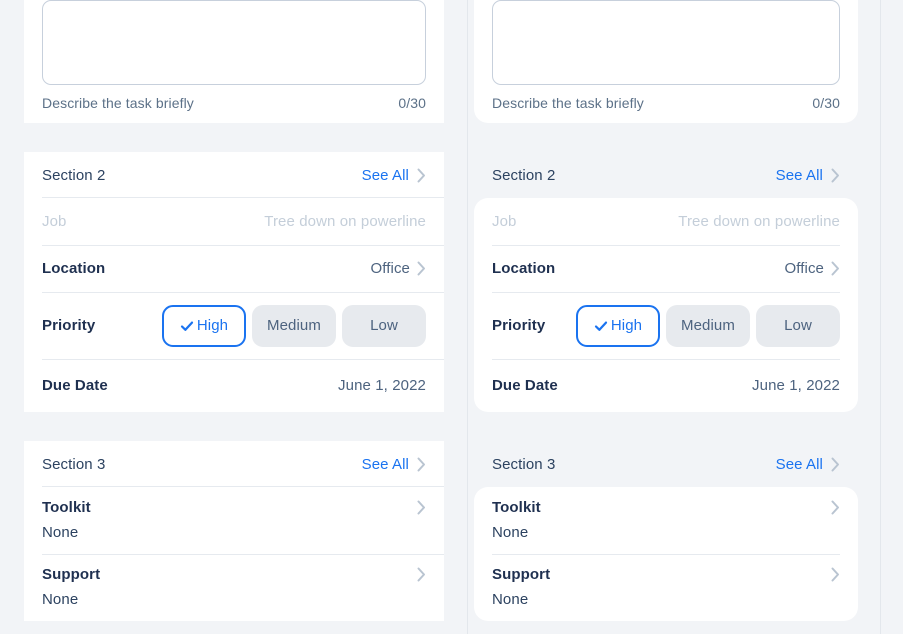 Image resolution: width=903 pixels, height=634 pixels. What do you see at coordinates (66, 507) in the screenshot?
I see `row-toolkit-label: Toolkit` at bounding box center [66, 507].